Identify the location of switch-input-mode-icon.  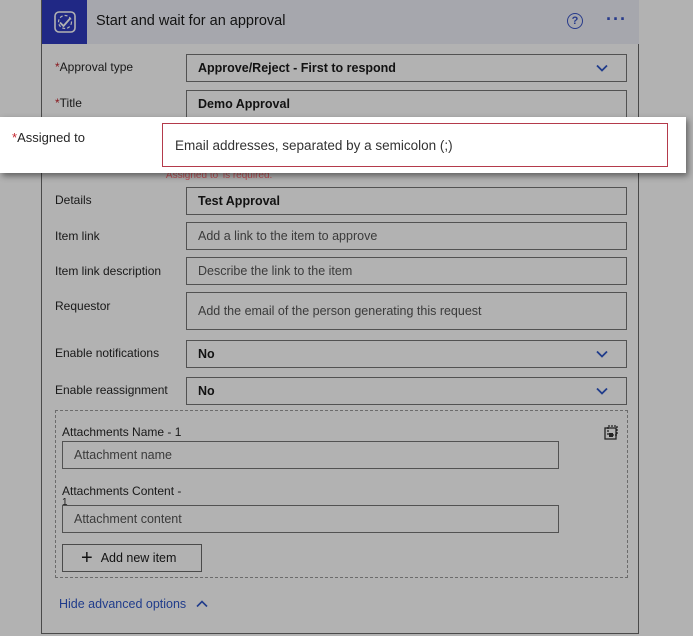
(611, 433).